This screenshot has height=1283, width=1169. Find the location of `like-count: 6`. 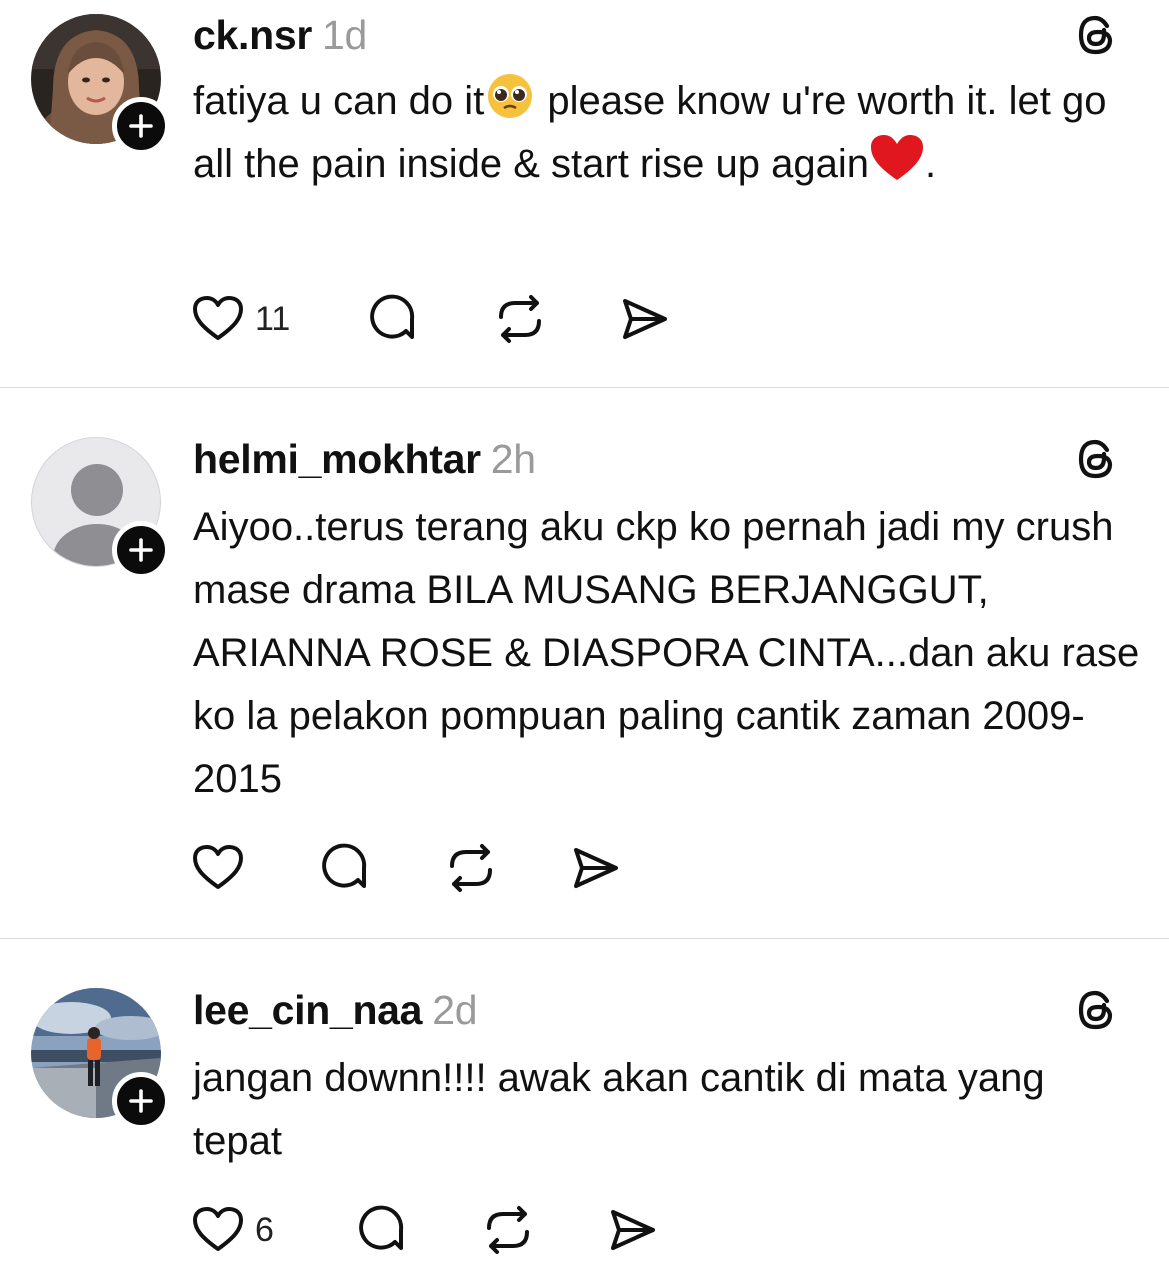

like-count: 6 is located at coordinates (264, 1229).